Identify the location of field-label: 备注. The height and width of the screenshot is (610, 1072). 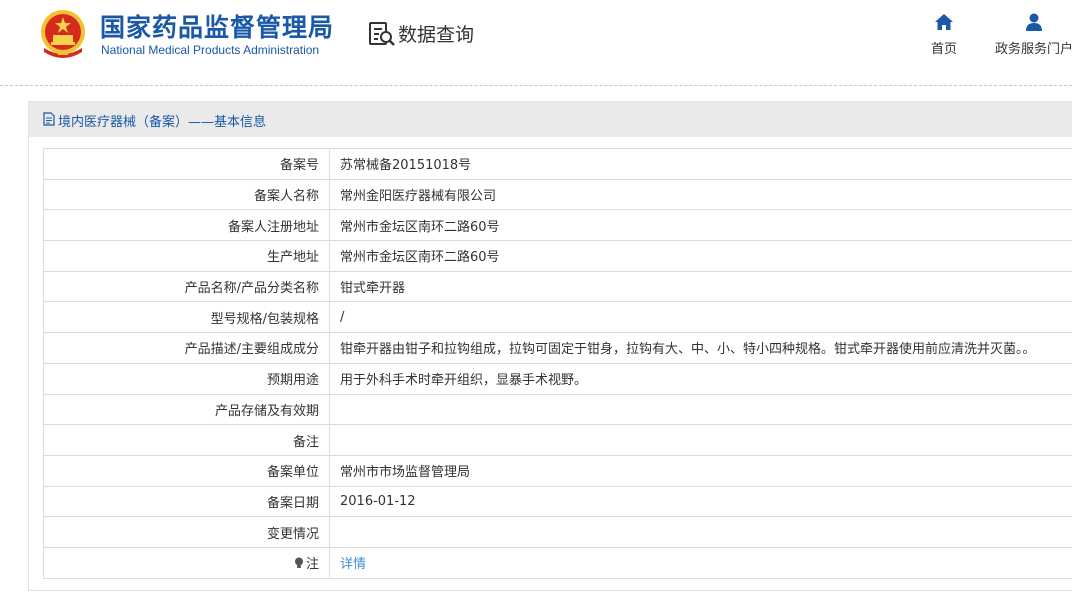
(186, 440).